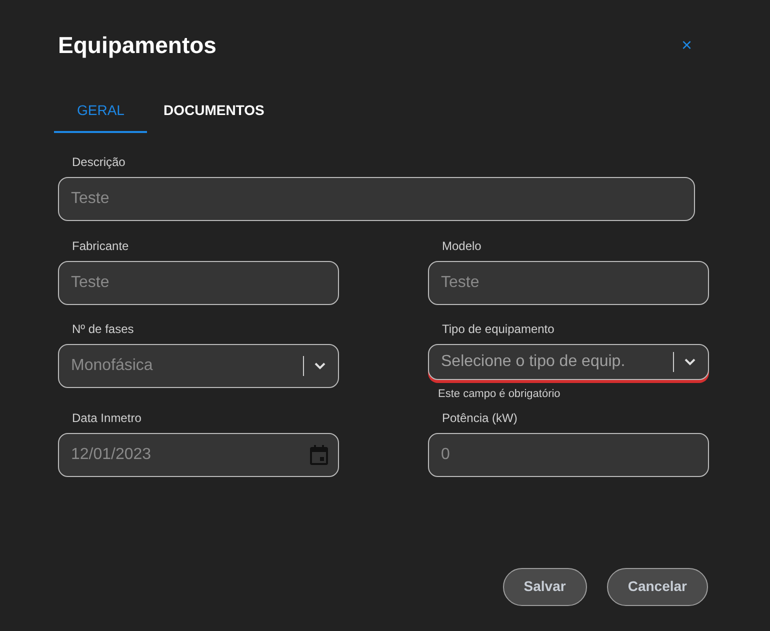 This screenshot has height=631, width=770. What do you see at coordinates (319, 454) in the screenshot?
I see `calendar-icon` at bounding box center [319, 454].